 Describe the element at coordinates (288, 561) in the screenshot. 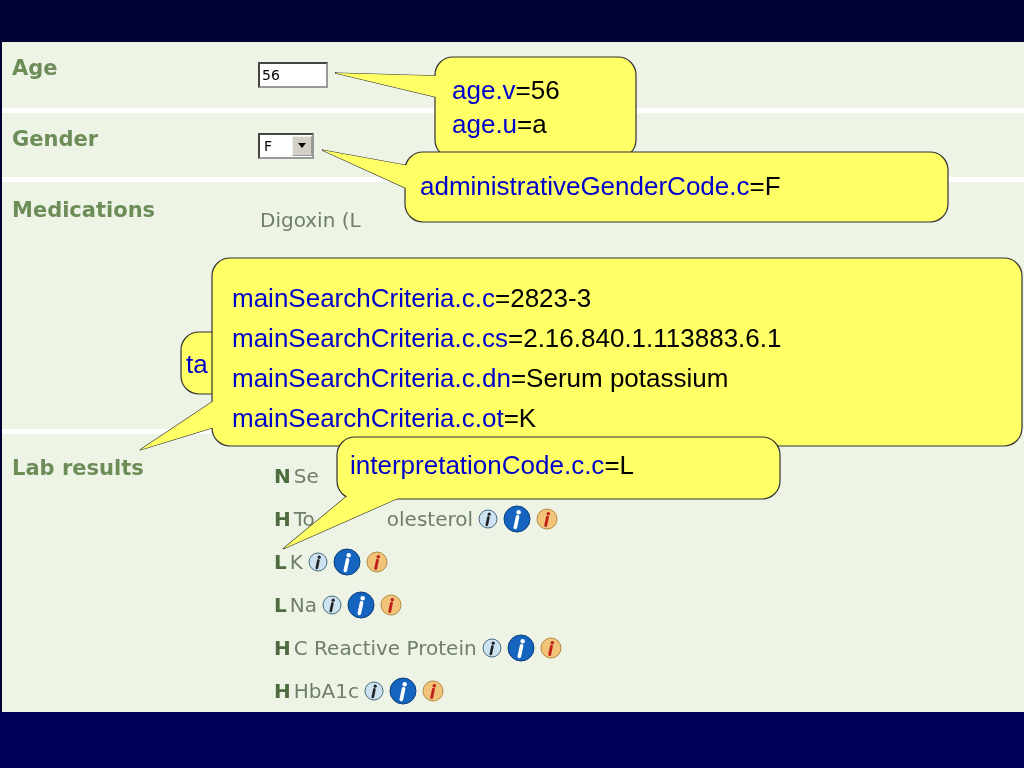

I see `lab-result: LK` at that location.